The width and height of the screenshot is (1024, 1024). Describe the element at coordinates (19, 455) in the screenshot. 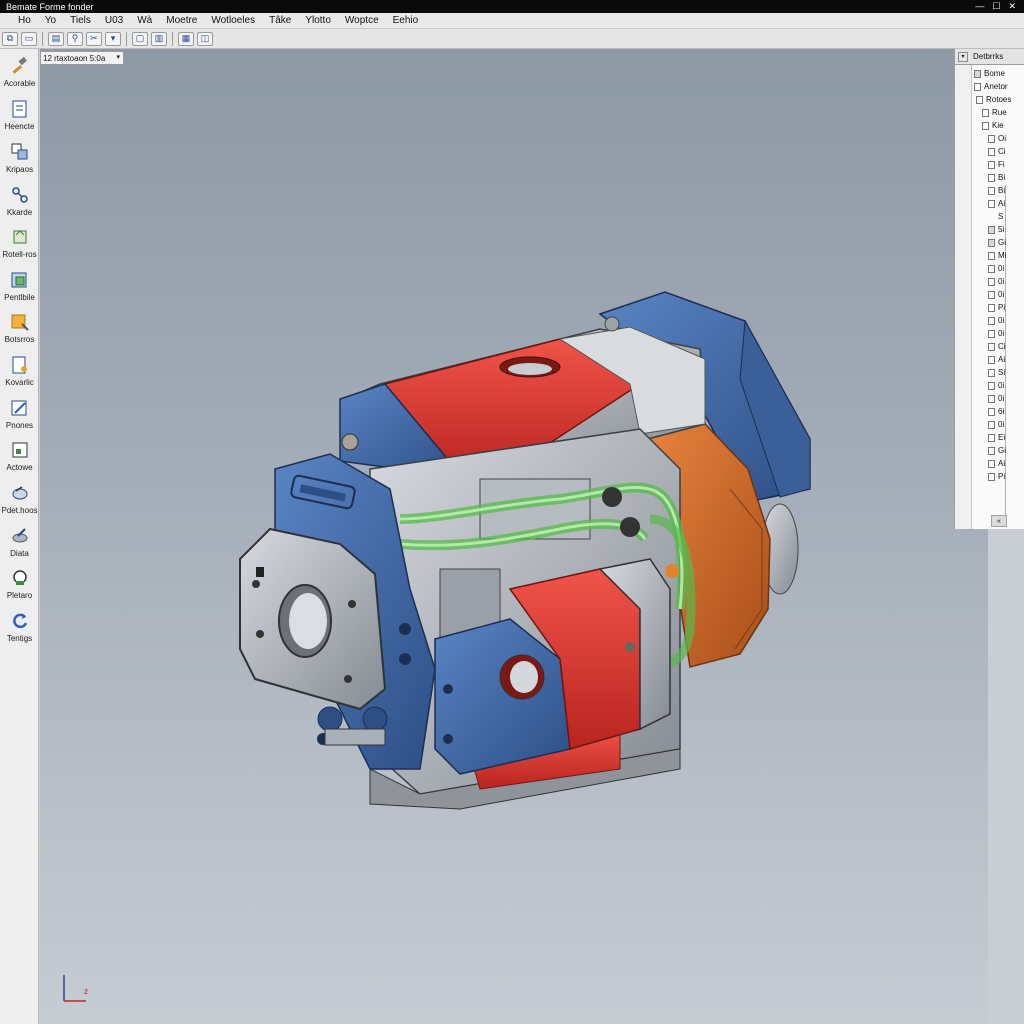

I see `tool-actowe: Actowe` at that location.